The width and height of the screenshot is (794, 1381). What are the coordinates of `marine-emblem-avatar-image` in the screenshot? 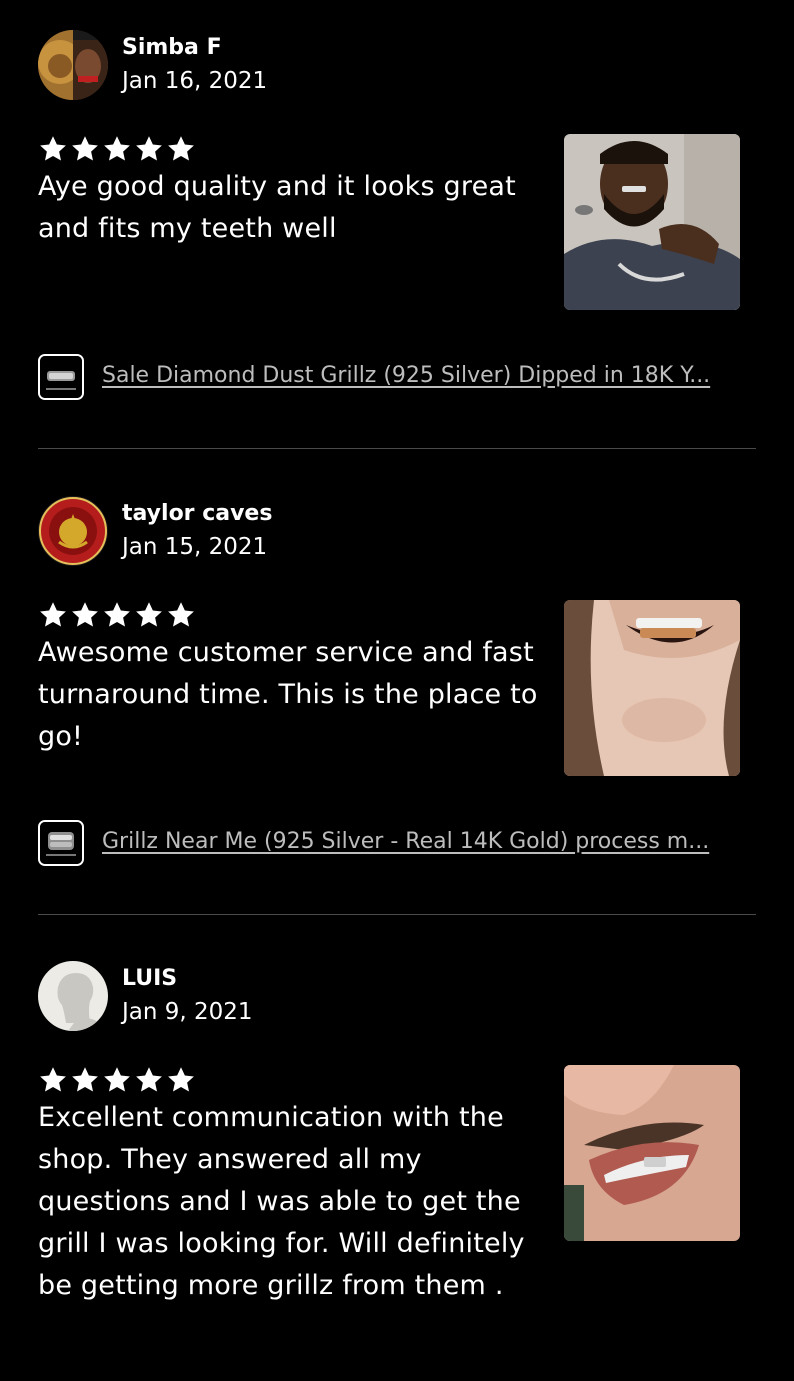 It's located at (73, 531).